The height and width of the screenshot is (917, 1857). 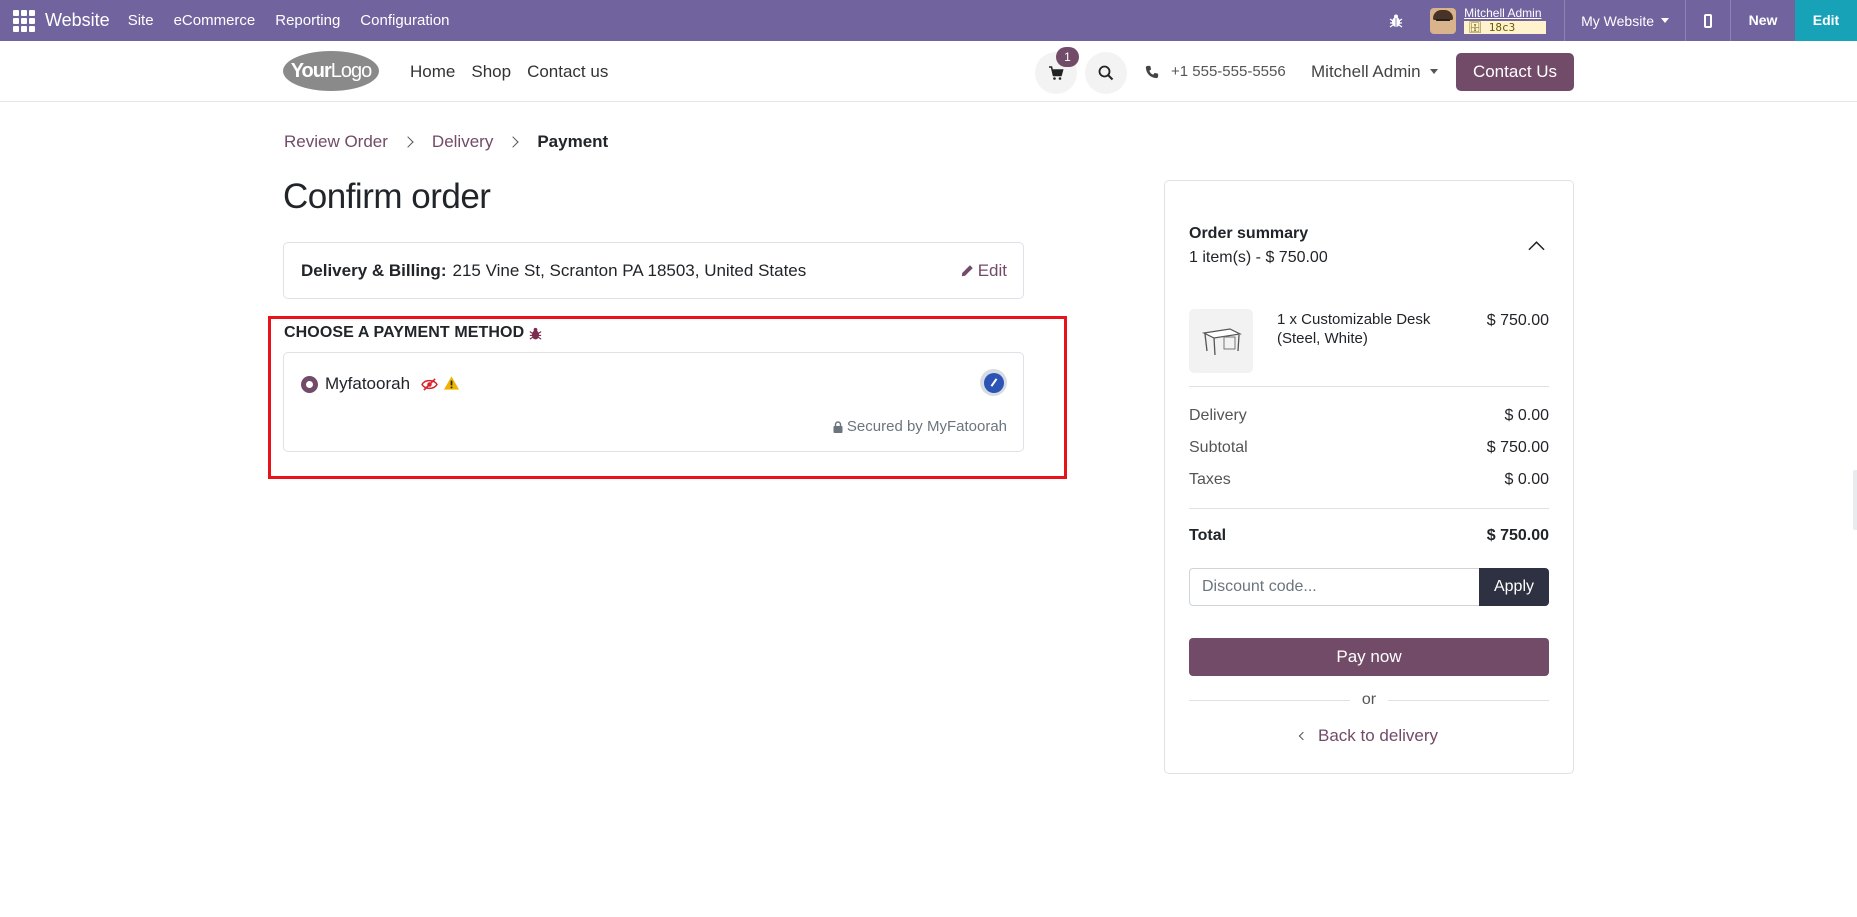 I want to click on cart-icon, so click(x=1056, y=73).